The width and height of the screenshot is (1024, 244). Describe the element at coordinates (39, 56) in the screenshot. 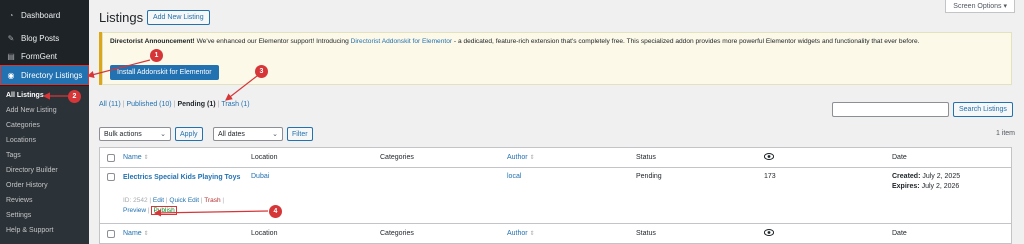

I see `sidebar-item-label: FormGent` at that location.